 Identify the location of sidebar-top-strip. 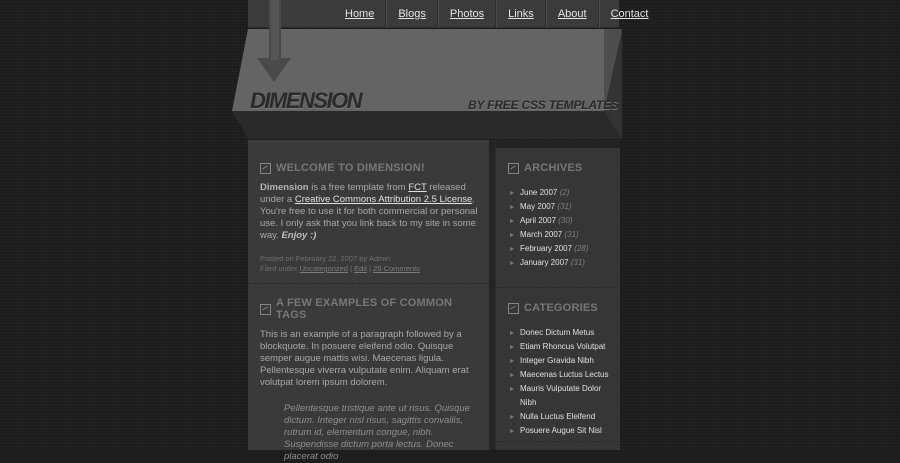
(554, 144).